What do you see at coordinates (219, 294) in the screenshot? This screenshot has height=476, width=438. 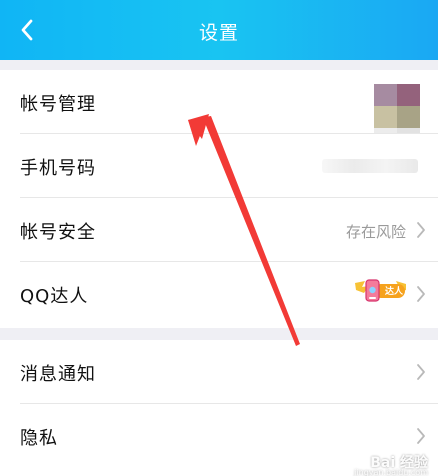 I see `settings-row-qq-master: QQ达人 达人` at bounding box center [219, 294].